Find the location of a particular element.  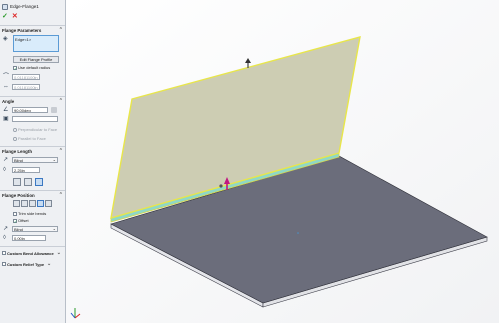

inner-virtual-sharp-icon is located at coordinates (28, 182).